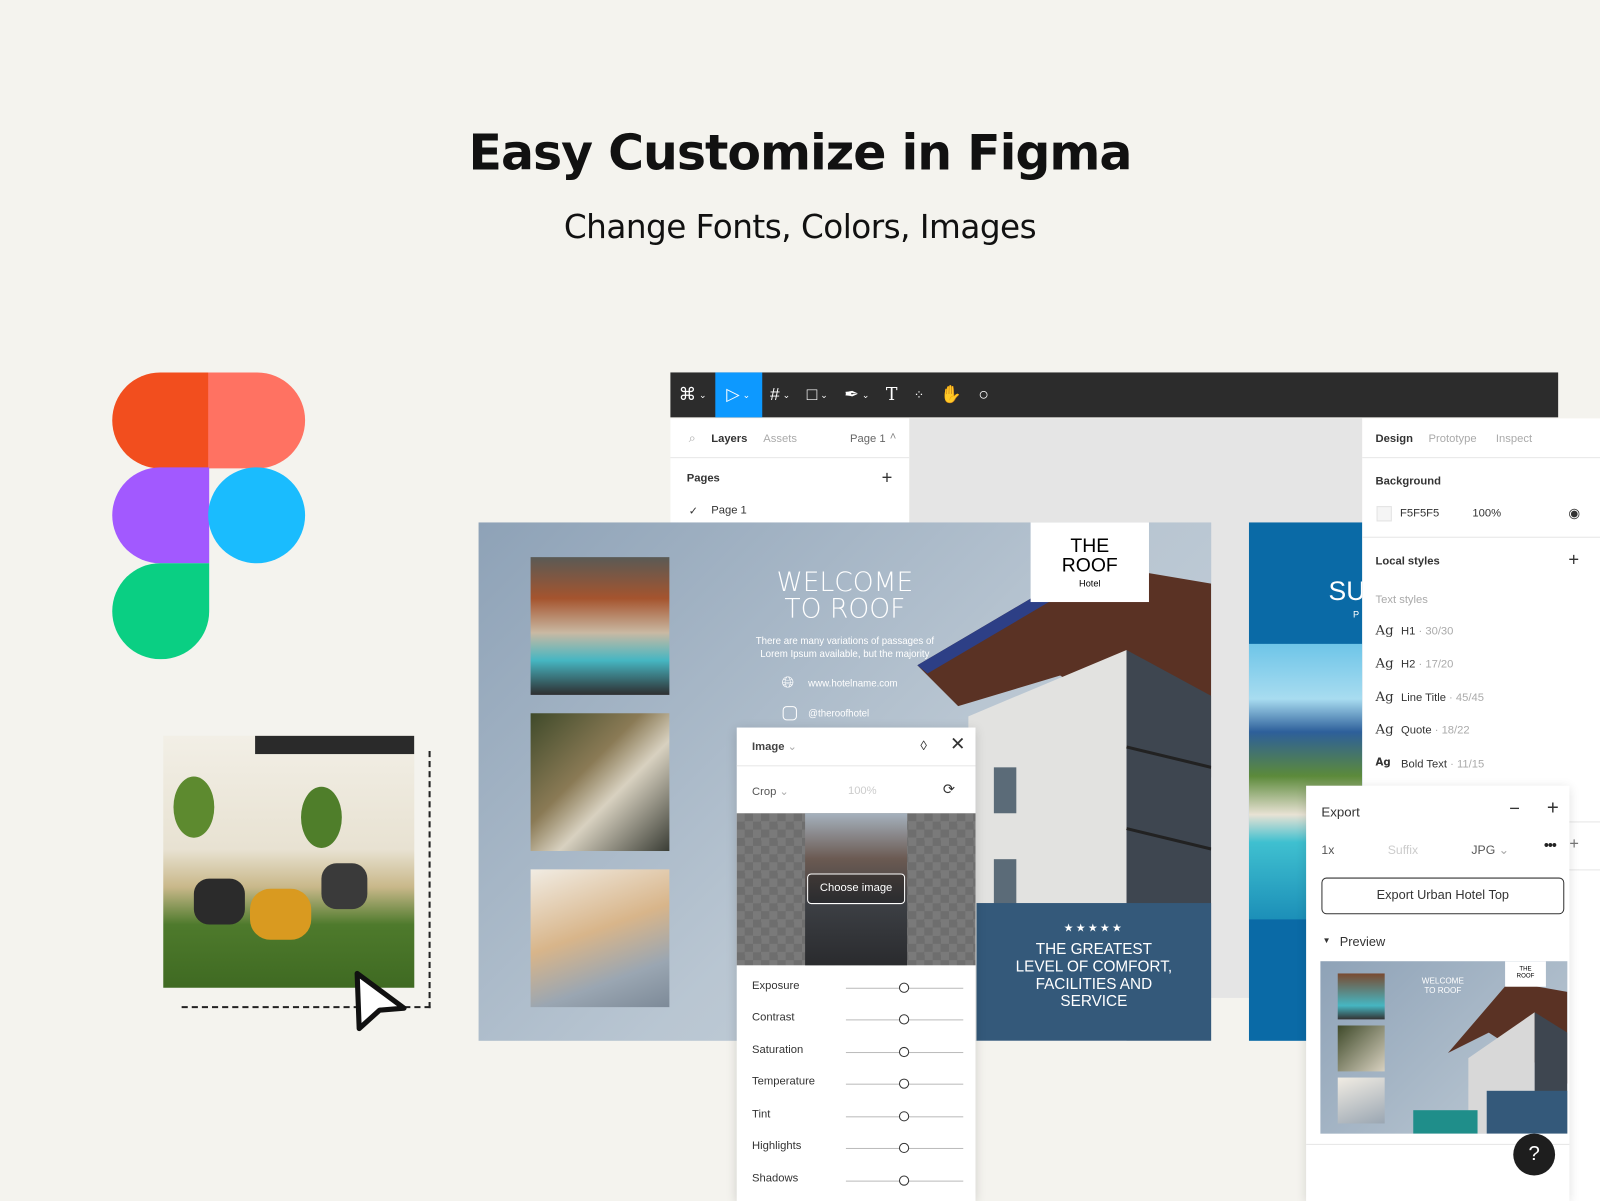 Image resolution: width=1600 pixels, height=1201 pixels. What do you see at coordinates (780, 439) in the screenshot?
I see `tab-assets: Assets` at bounding box center [780, 439].